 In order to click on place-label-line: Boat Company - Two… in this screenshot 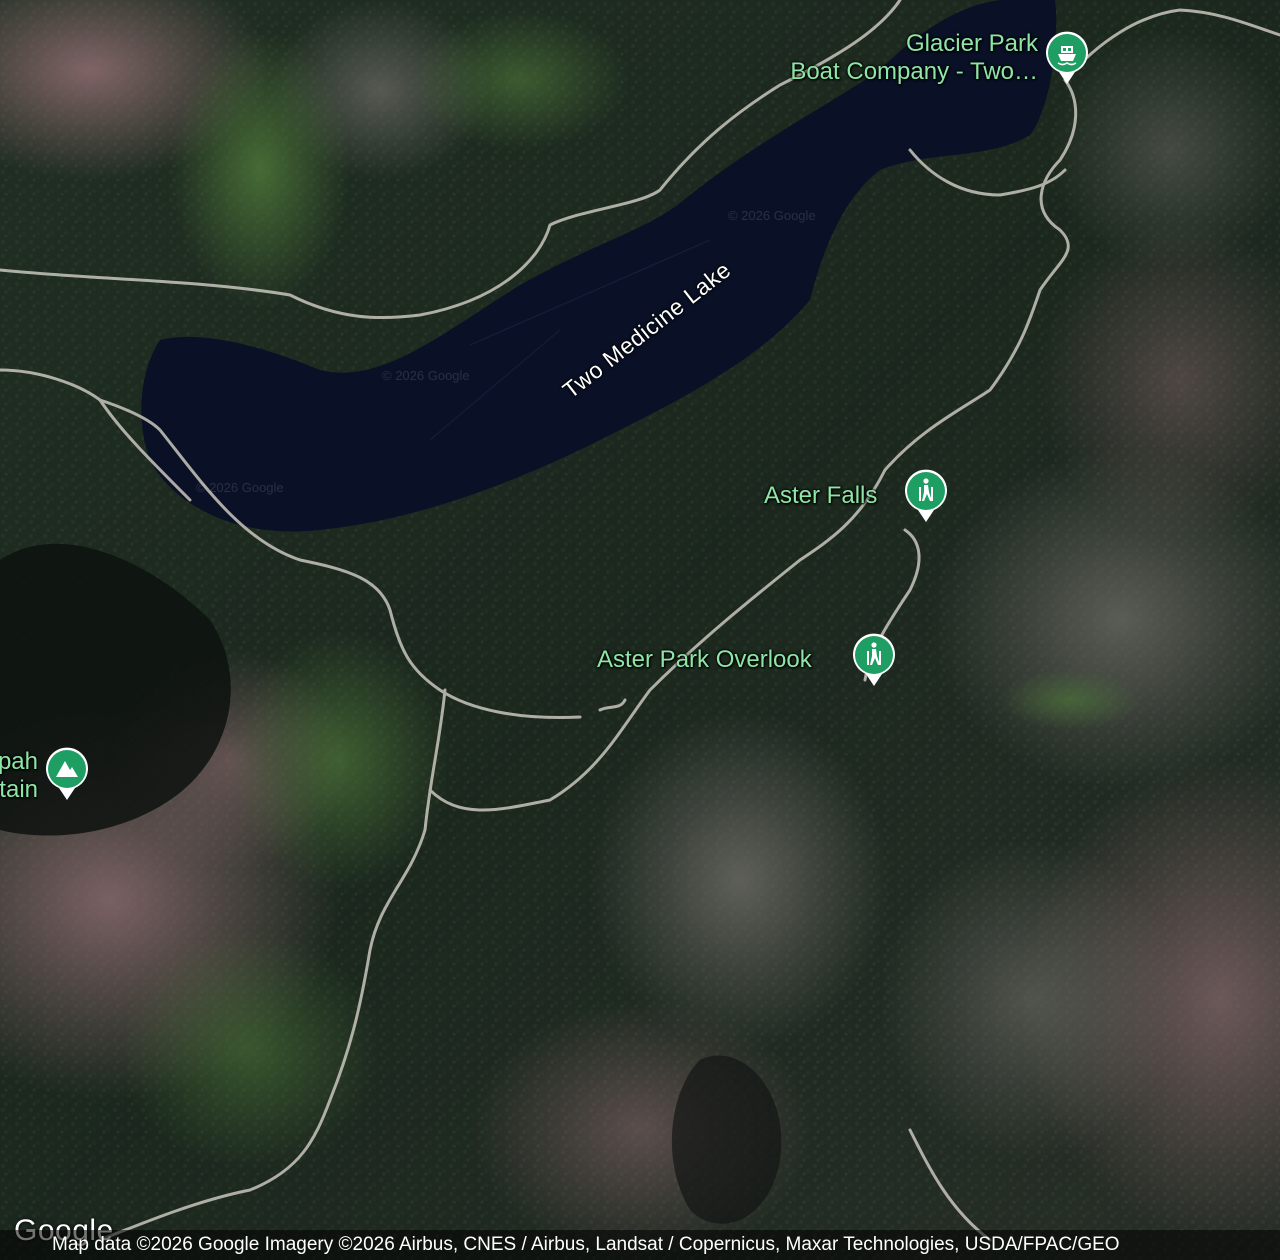, I will do `click(914, 71)`.